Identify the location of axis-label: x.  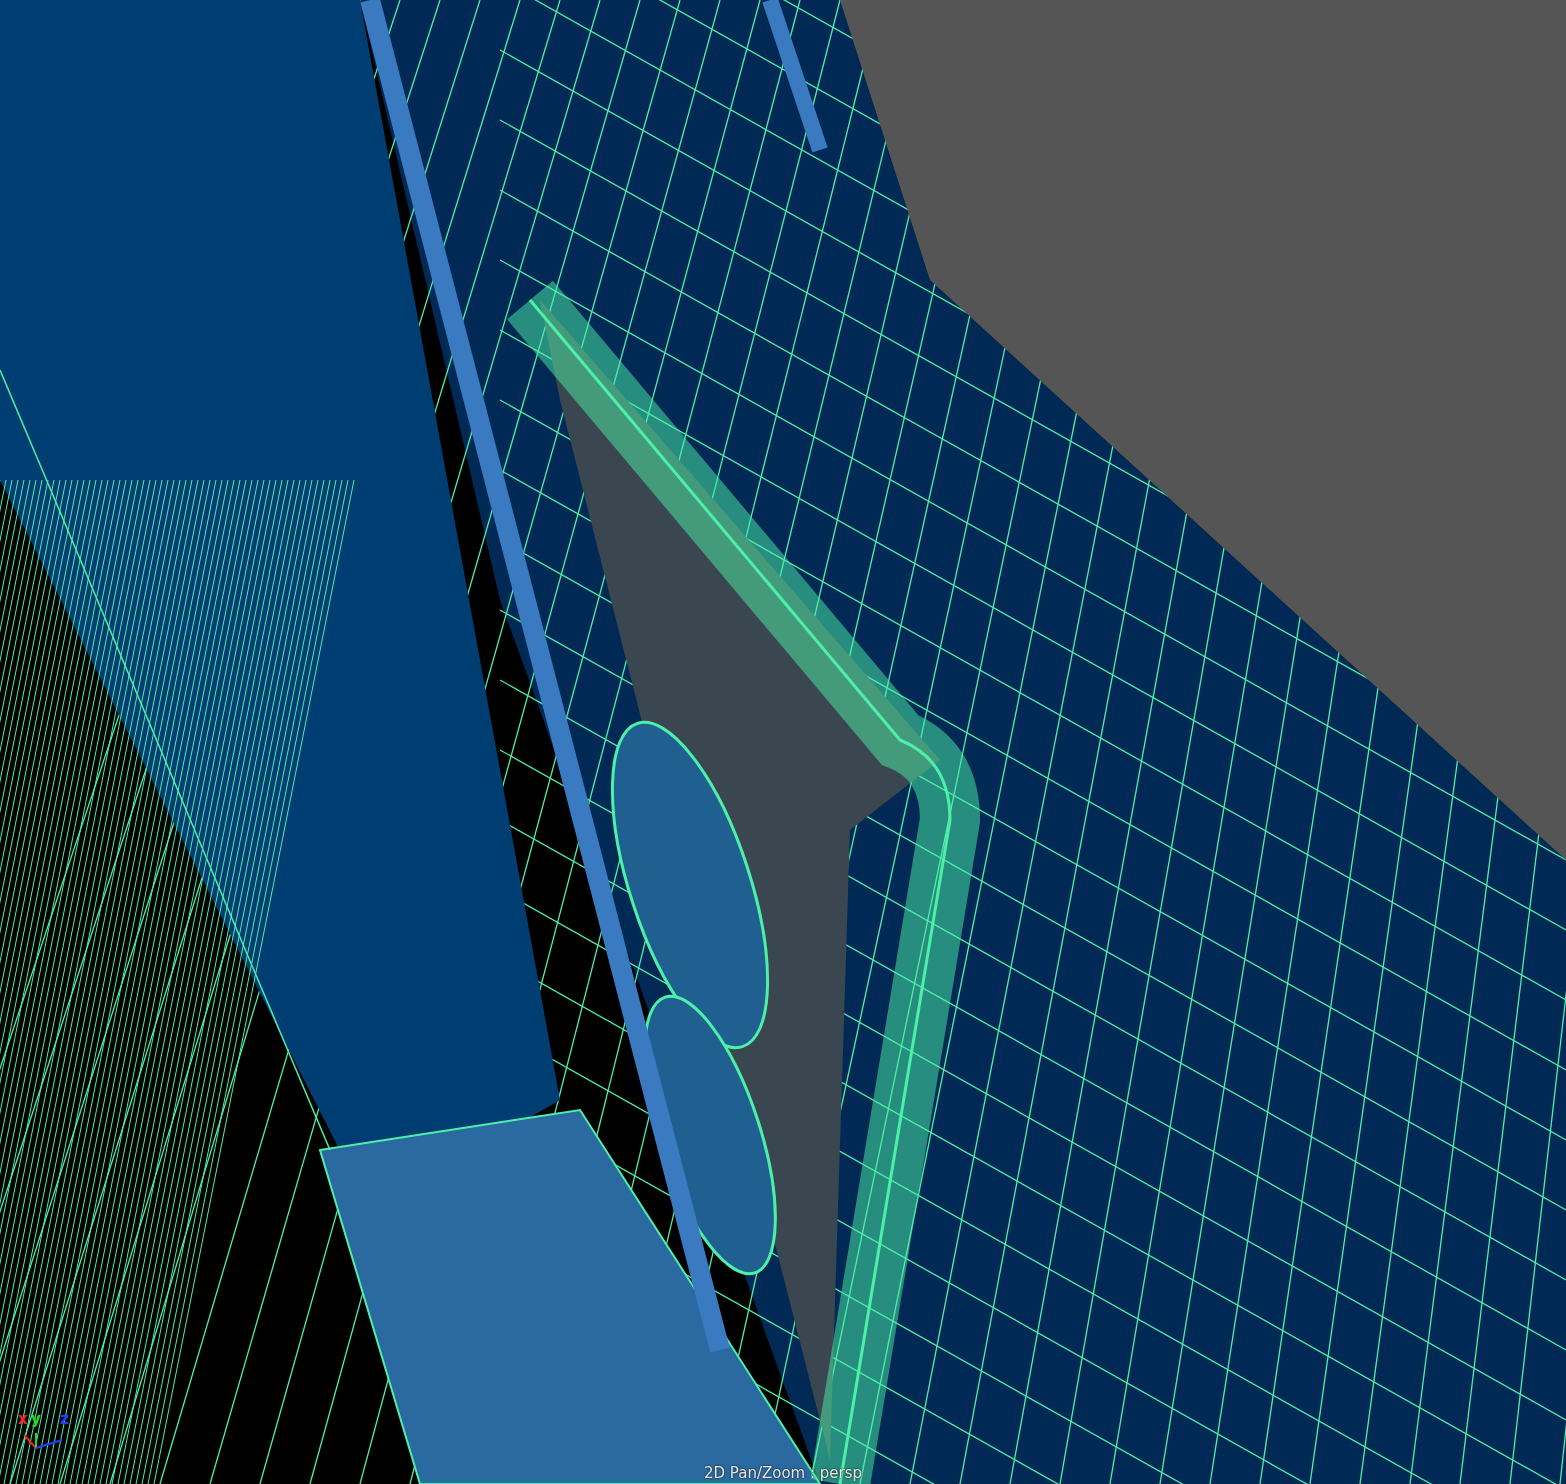
(23, 1419).